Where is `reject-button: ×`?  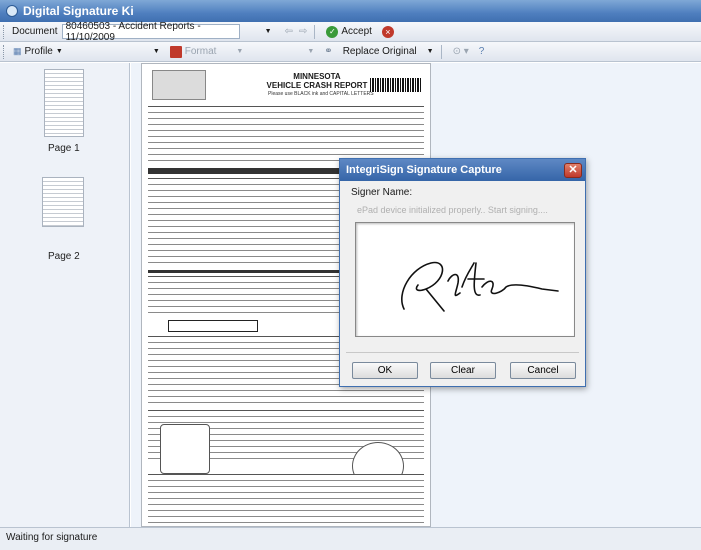 reject-button: × is located at coordinates (389, 32).